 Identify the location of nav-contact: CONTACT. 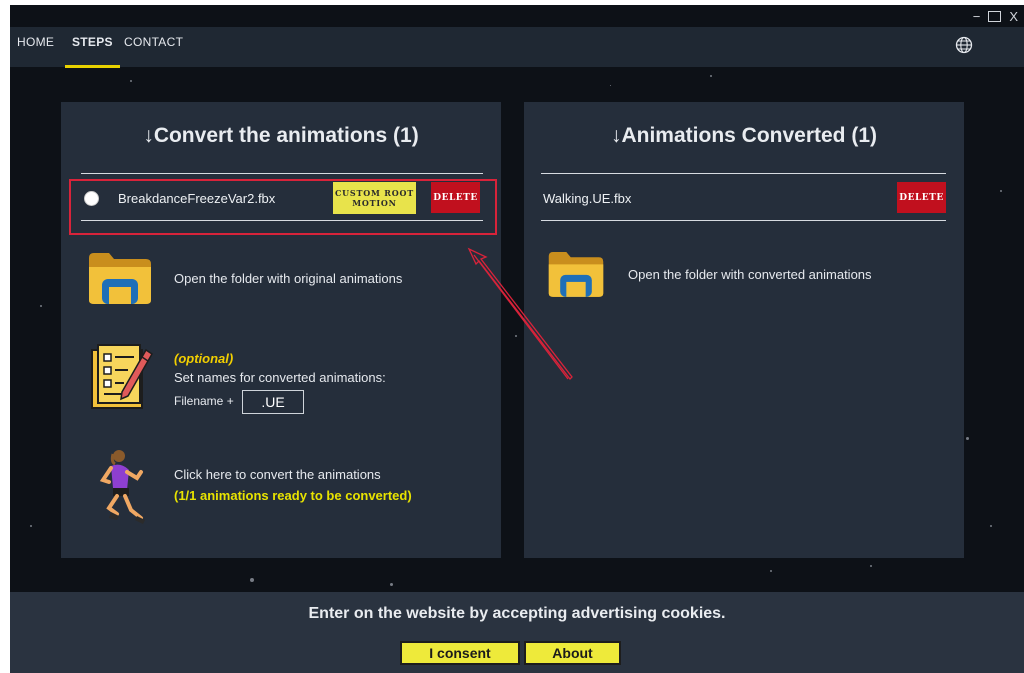
(153, 46).